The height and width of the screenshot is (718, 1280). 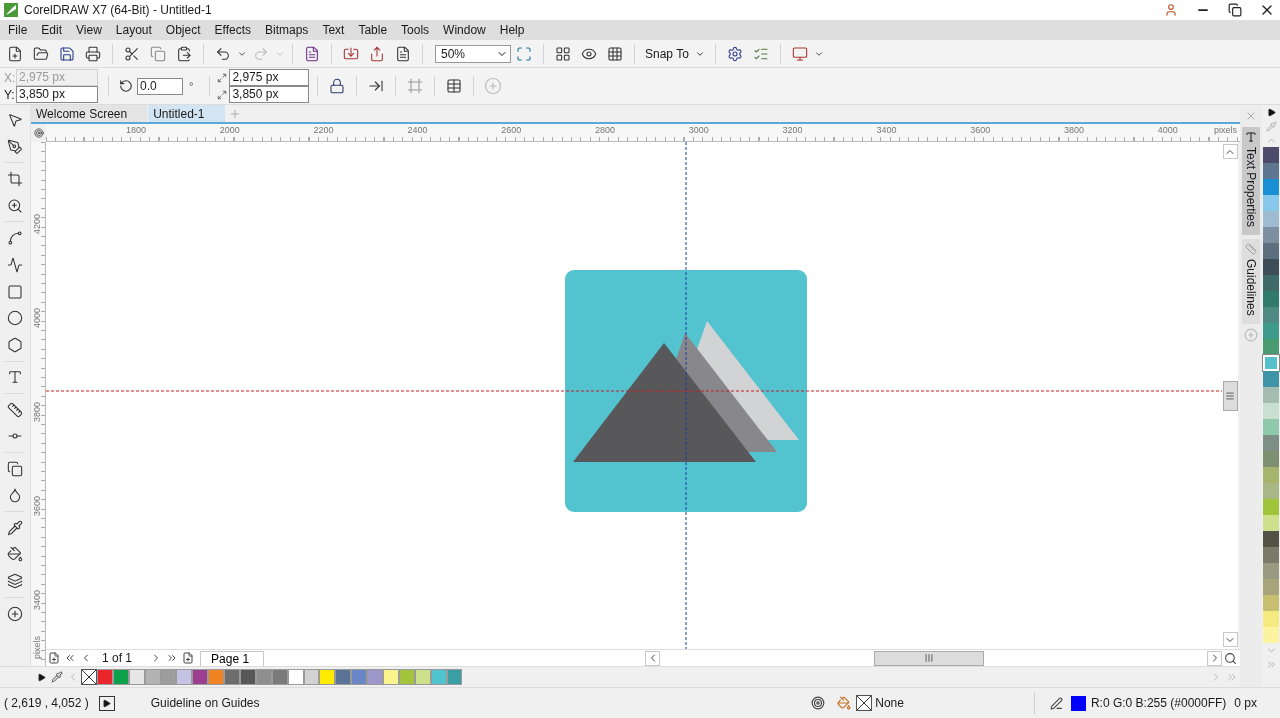 I want to click on menu-item: Help, so click(x=513, y=30).